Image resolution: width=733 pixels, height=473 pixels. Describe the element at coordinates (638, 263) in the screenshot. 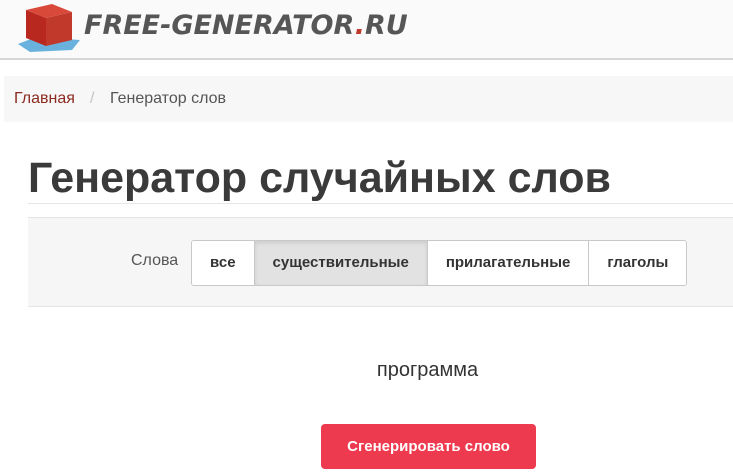

I see `filter-verbs-button: глаголы` at that location.